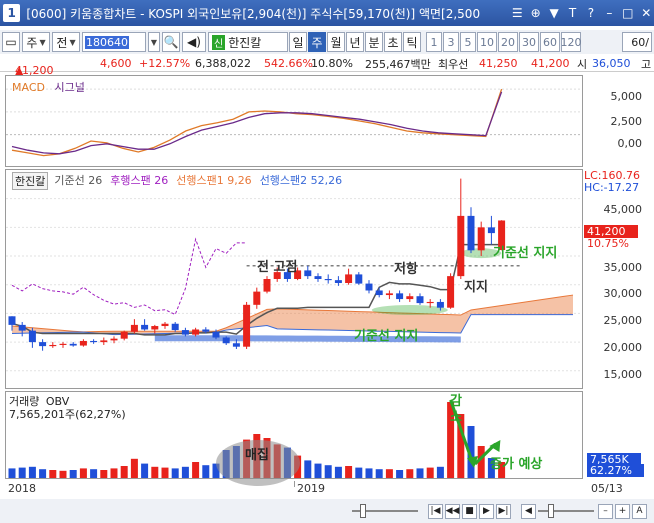 The image size is (654, 523). What do you see at coordinates (611, 63) in the screenshot?
I see `quote-open-price: 36,050` at bounding box center [611, 63].